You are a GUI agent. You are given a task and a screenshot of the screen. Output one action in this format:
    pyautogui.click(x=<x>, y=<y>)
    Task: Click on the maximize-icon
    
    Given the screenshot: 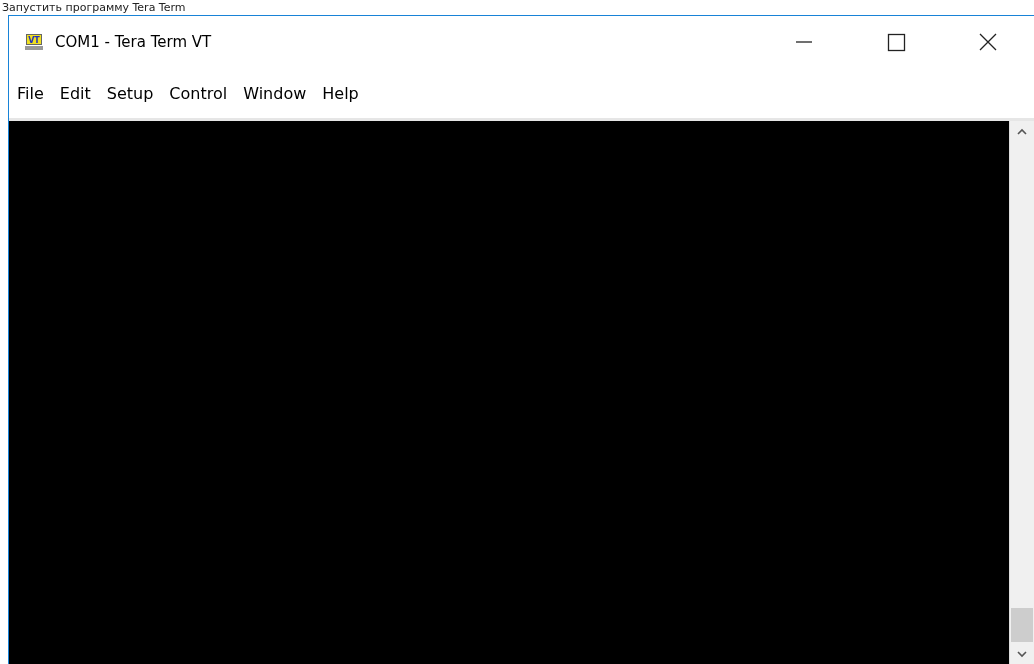 What is the action you would take?
    pyautogui.click(x=896, y=42)
    